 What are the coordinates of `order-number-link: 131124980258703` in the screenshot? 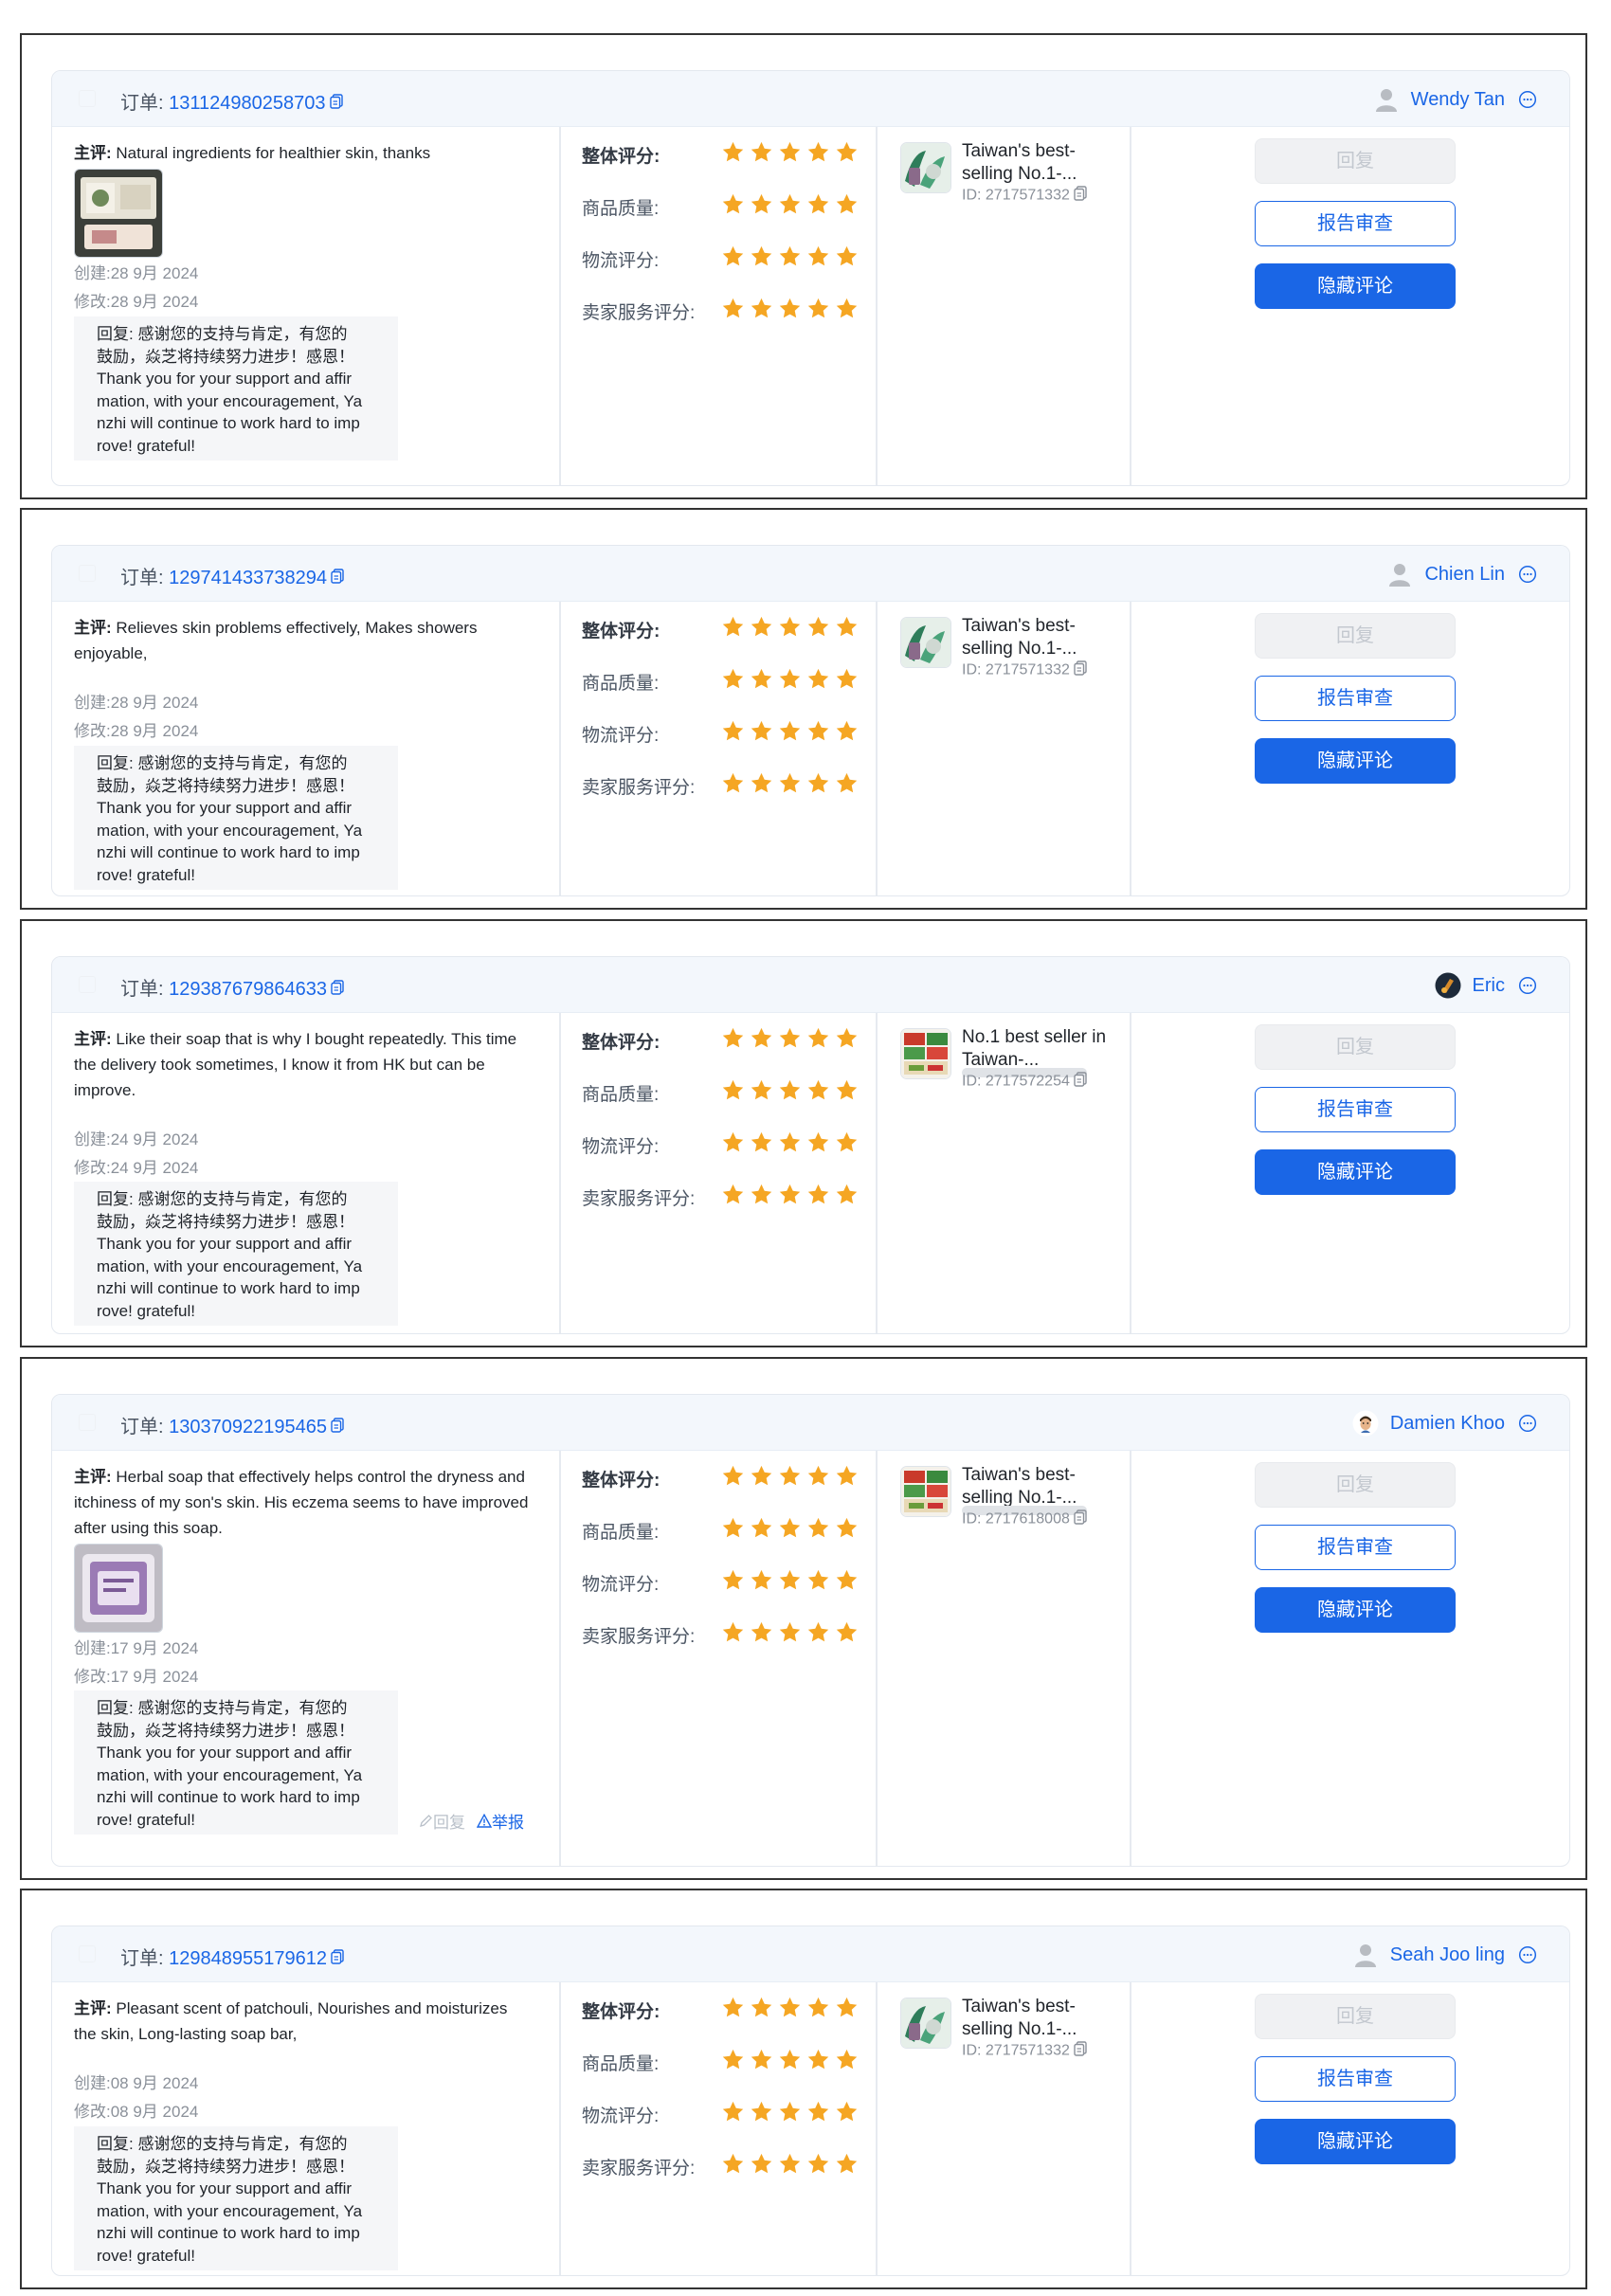 It's located at (247, 103).